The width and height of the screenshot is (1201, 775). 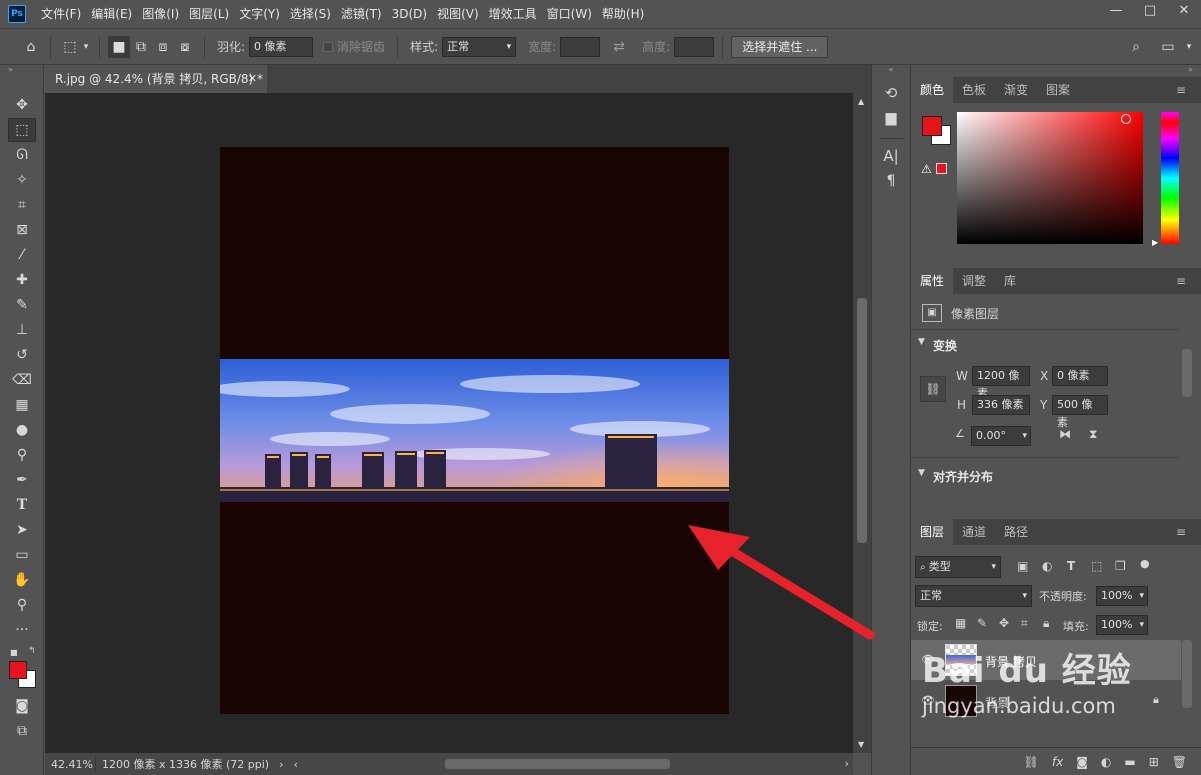 What do you see at coordinates (1170, 178) in the screenshot?
I see `hue-slider` at bounding box center [1170, 178].